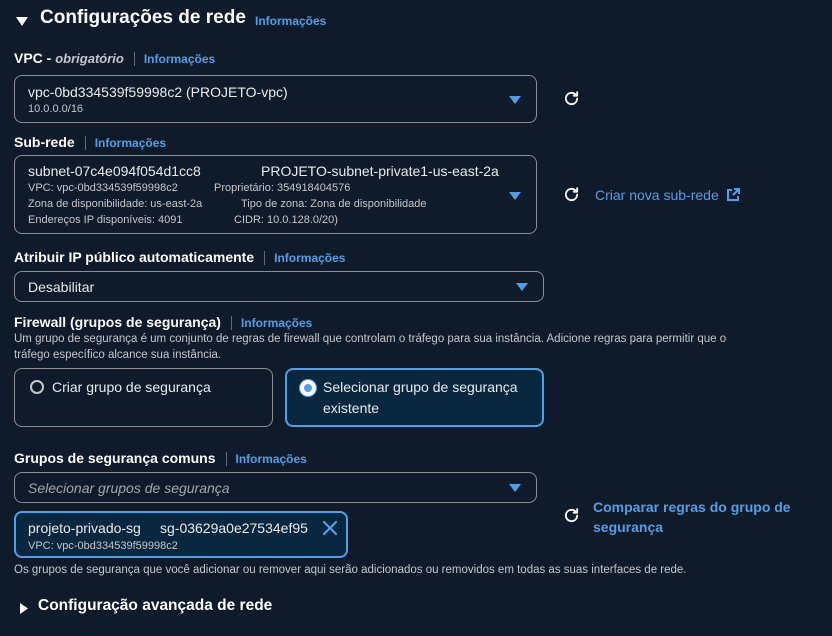 This screenshot has width=832, height=636. I want to click on subnet-info-link: Informações, so click(130, 143).